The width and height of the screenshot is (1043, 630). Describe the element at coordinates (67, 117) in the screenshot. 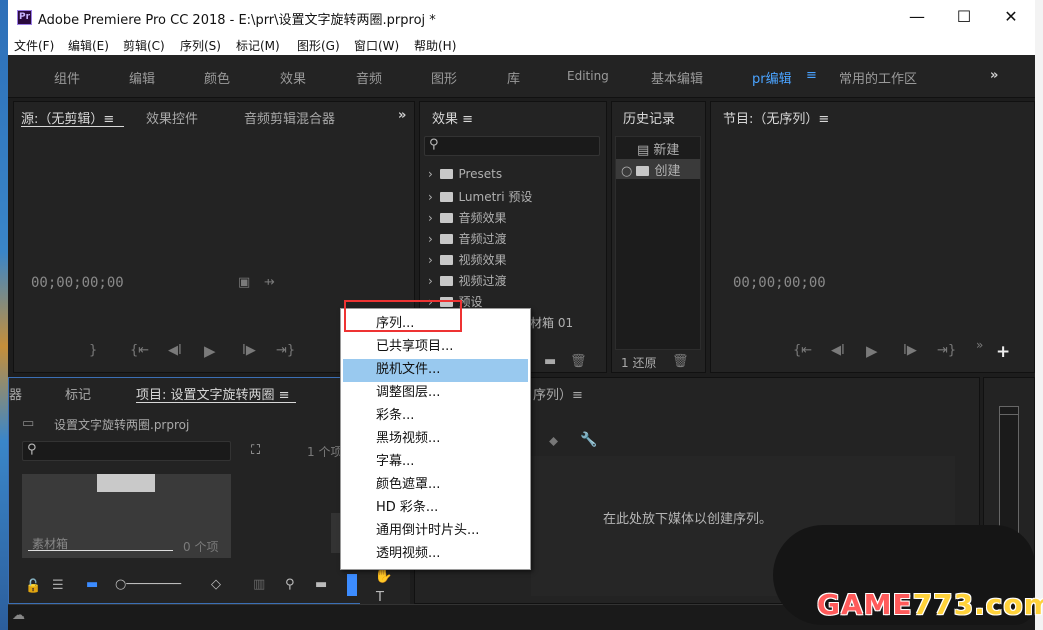

I see `tab-source: 源:（无剪辑）≡` at that location.